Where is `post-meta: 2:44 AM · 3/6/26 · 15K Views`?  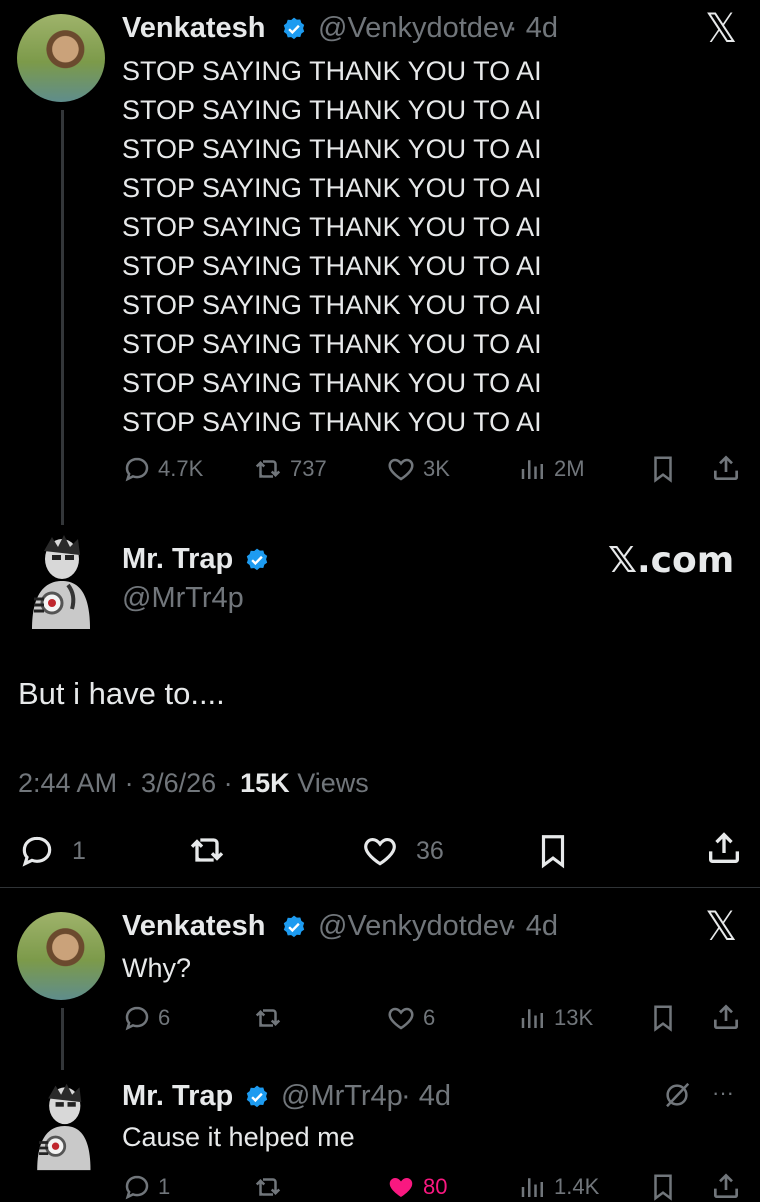 post-meta: 2:44 AM · 3/6/26 · 15K Views is located at coordinates (193, 783).